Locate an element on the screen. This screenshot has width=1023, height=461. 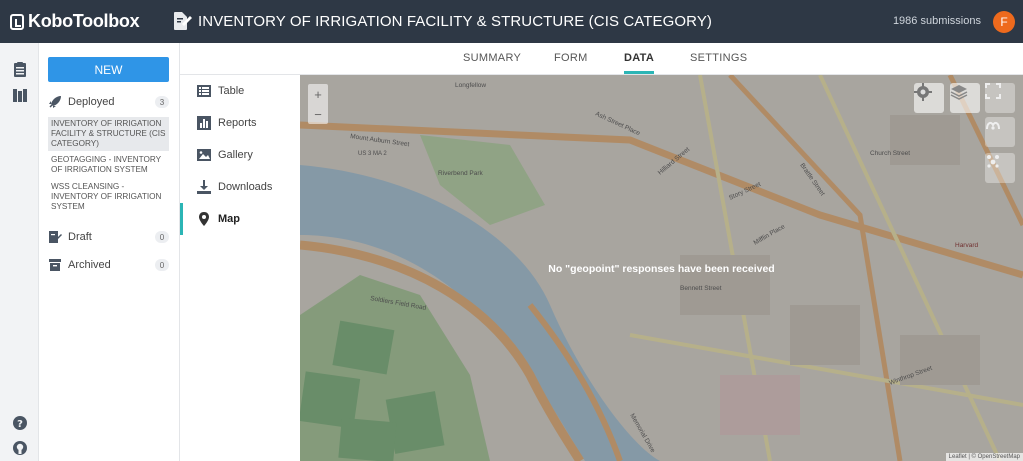
library-icon is located at coordinates (20, 95).